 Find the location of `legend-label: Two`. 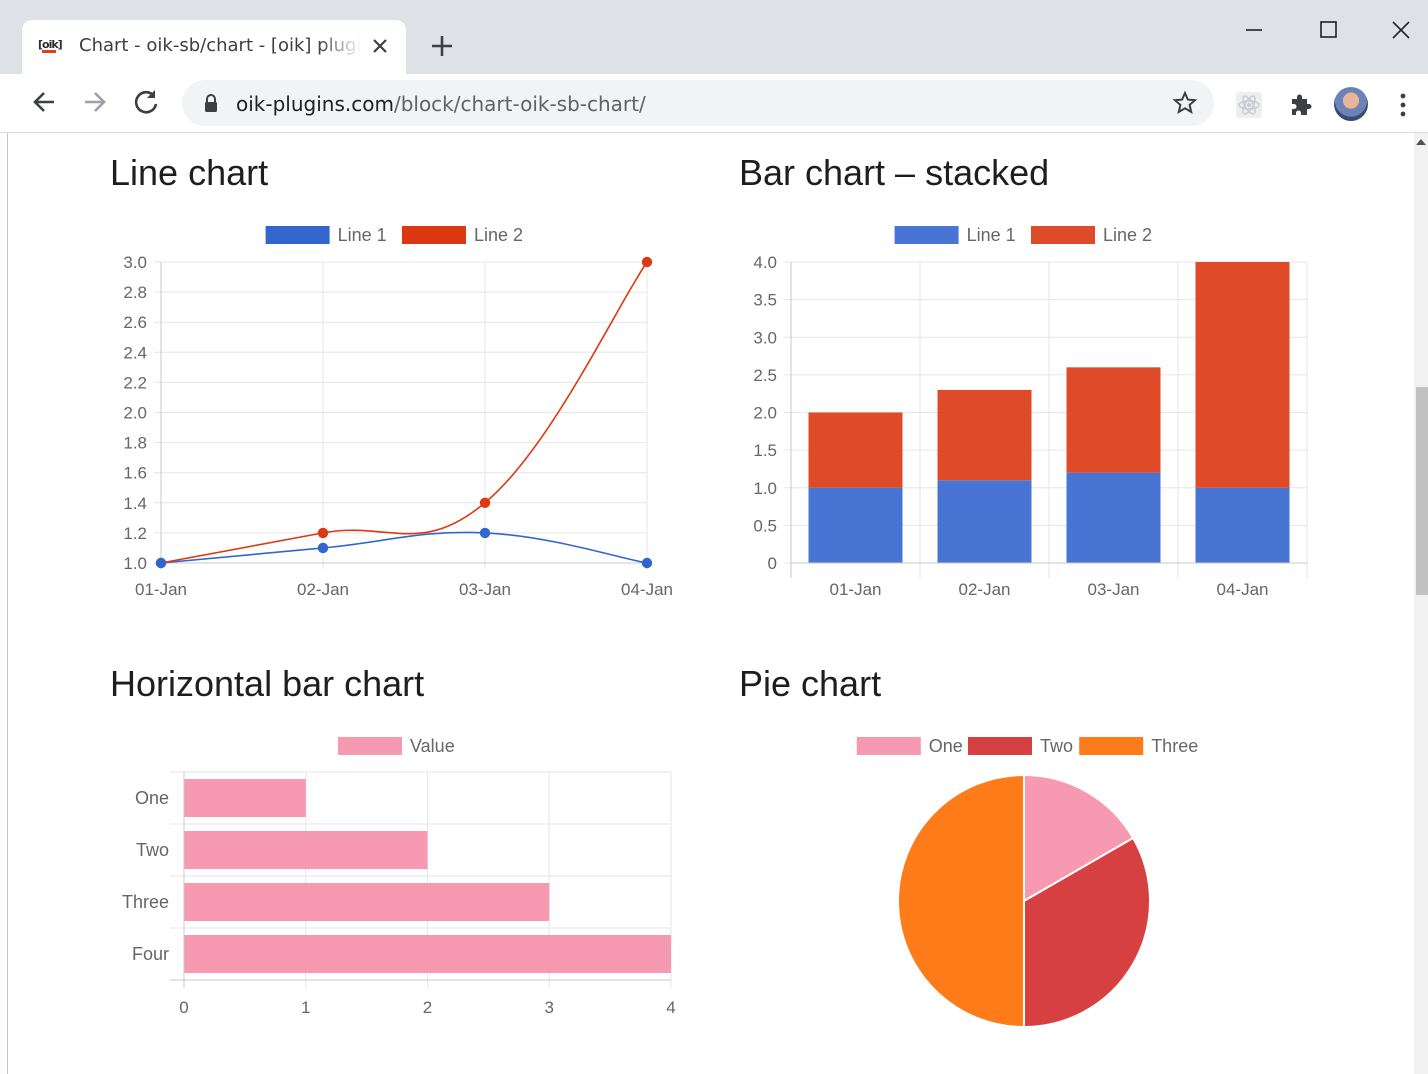

legend-label: Two is located at coordinates (1056, 746).